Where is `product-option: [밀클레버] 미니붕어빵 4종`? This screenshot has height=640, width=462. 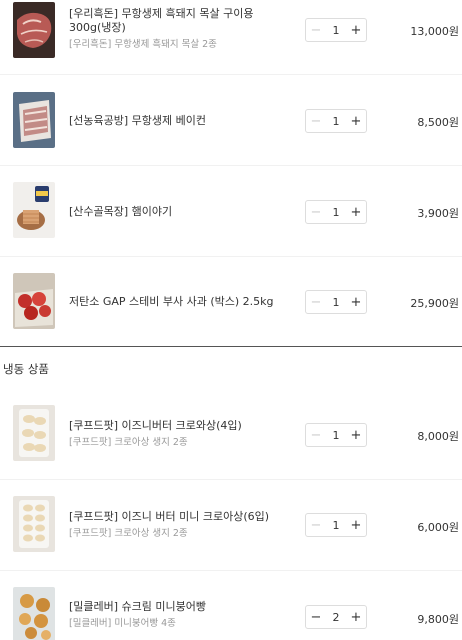 product-option: [밀클레버] 미니붕어빵 4종 is located at coordinates (122, 623).